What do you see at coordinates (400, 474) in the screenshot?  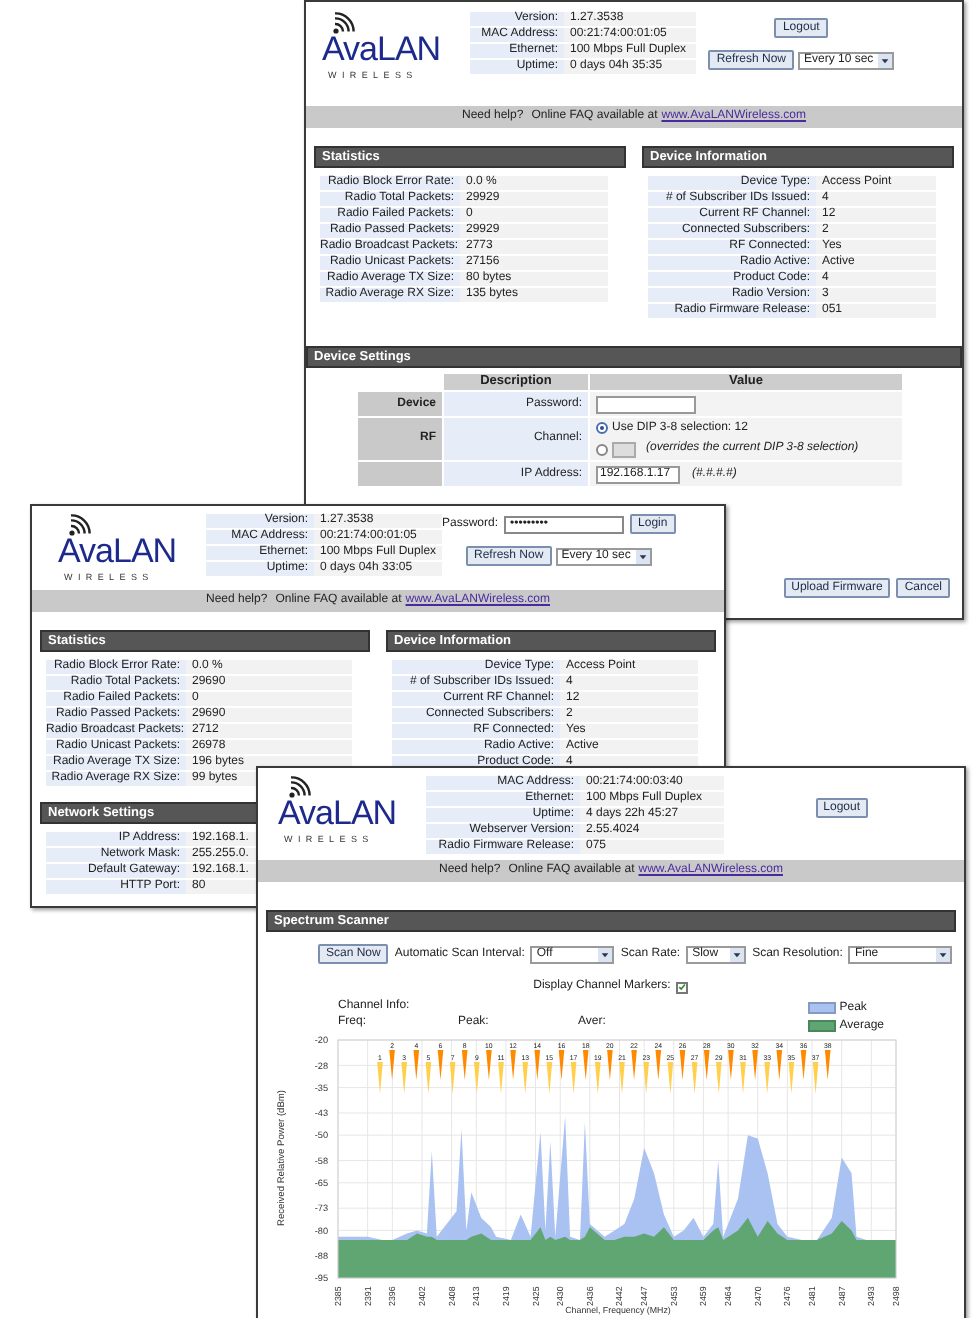 I see `table-cell` at bounding box center [400, 474].